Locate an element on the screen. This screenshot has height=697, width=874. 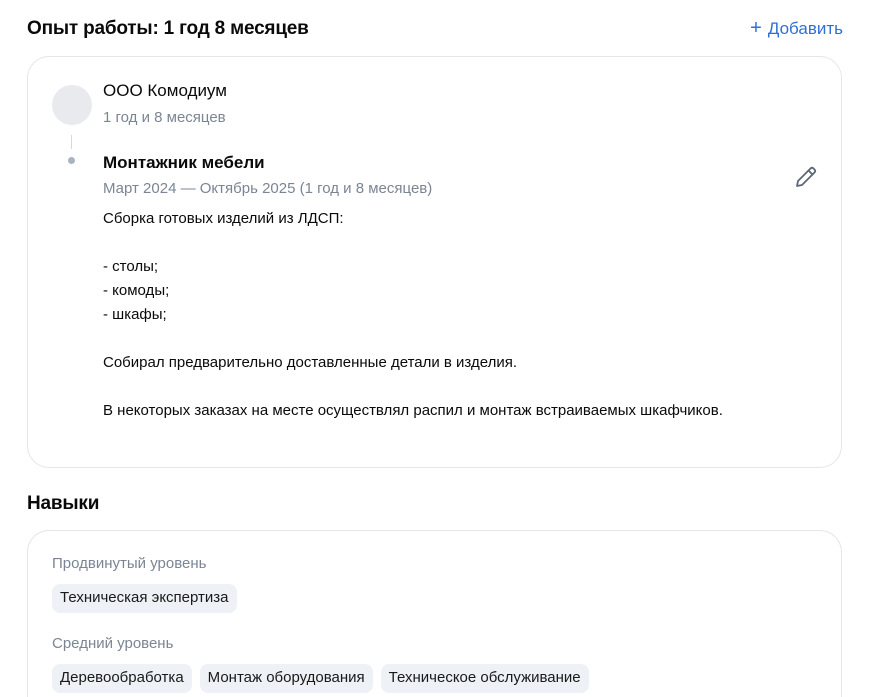
experience-header: Опыт работы: 1 год 8 месяцев + Добавить is located at coordinates (435, 29).